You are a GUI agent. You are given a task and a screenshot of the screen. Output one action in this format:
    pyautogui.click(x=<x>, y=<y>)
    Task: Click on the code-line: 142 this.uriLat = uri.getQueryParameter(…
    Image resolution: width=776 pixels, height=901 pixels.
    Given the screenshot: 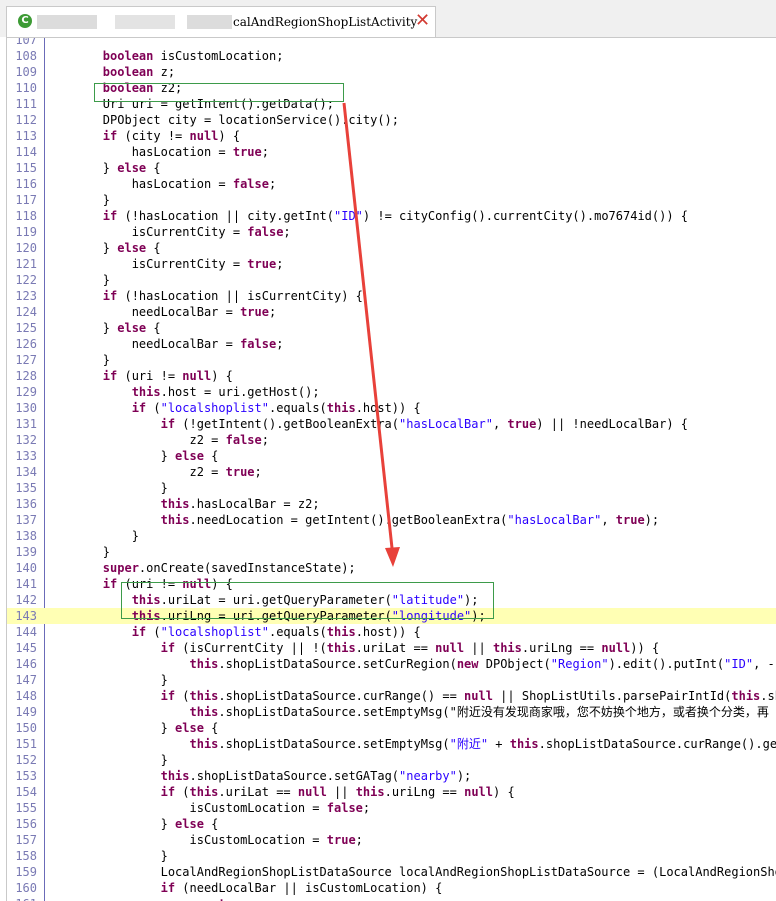 What is the action you would take?
    pyautogui.click(x=391, y=600)
    